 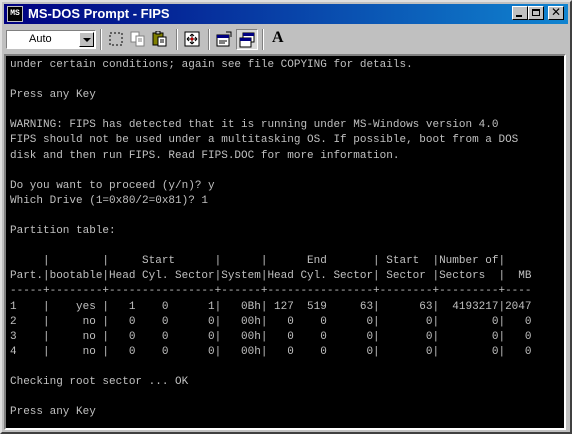 What do you see at coordinates (271, 351) in the screenshot?
I see `console-line: 4 | no | 0 0 0| 00h| 0 0 0| 0| 0| 0` at bounding box center [271, 351].